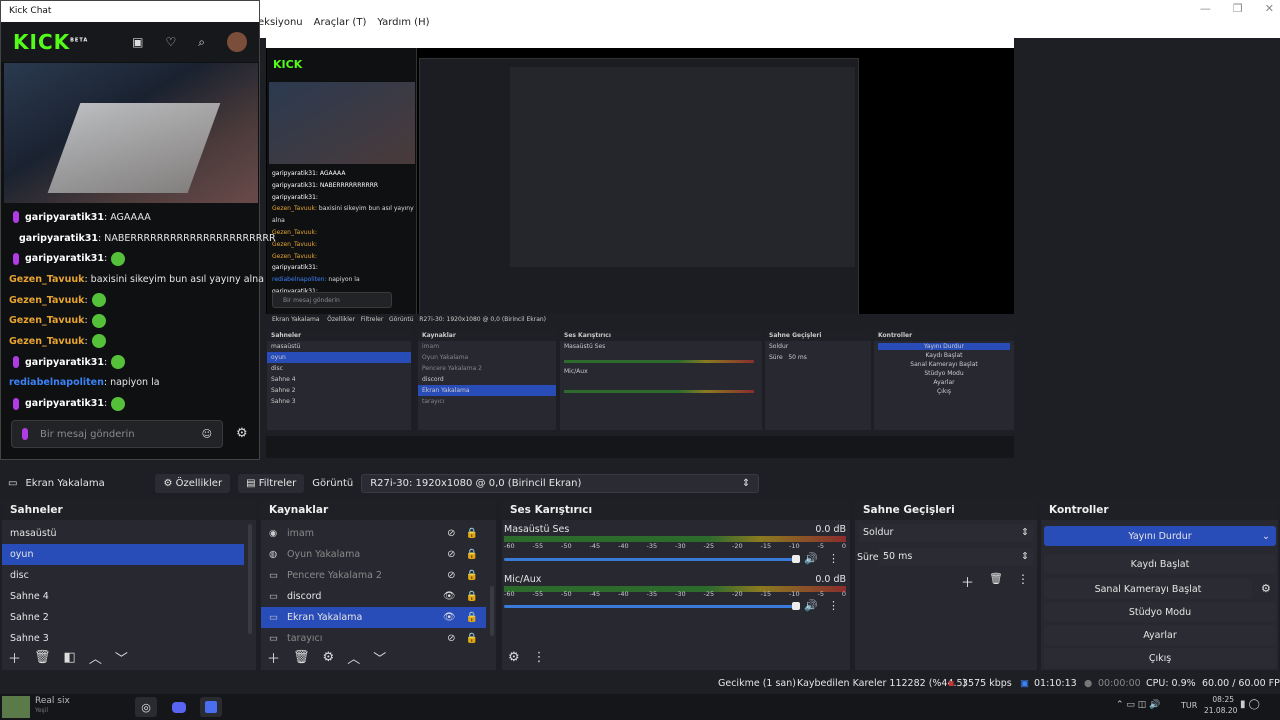 The width and height of the screenshot is (1280, 720). I want to click on studio-mode-button: Stüdyo Modu, so click(1160, 612).